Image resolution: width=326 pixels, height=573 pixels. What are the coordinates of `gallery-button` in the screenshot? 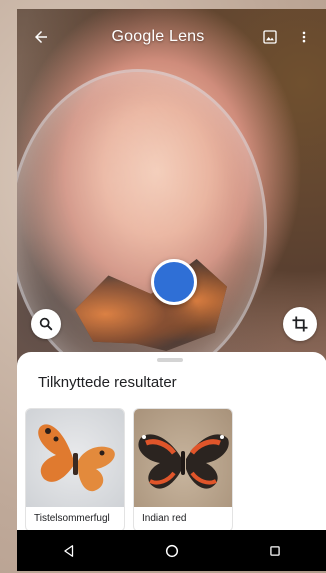 It's located at (270, 37).